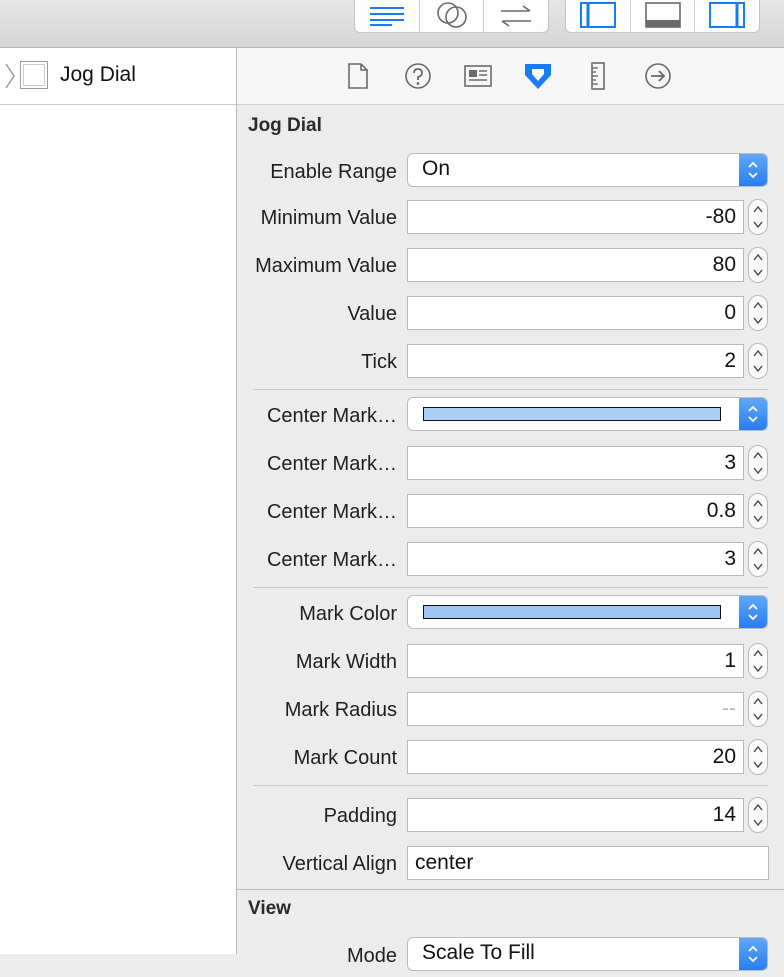 The width and height of the screenshot is (784, 977). Describe the element at coordinates (339, 864) in the screenshot. I see `field-label: Vertical Align` at that location.